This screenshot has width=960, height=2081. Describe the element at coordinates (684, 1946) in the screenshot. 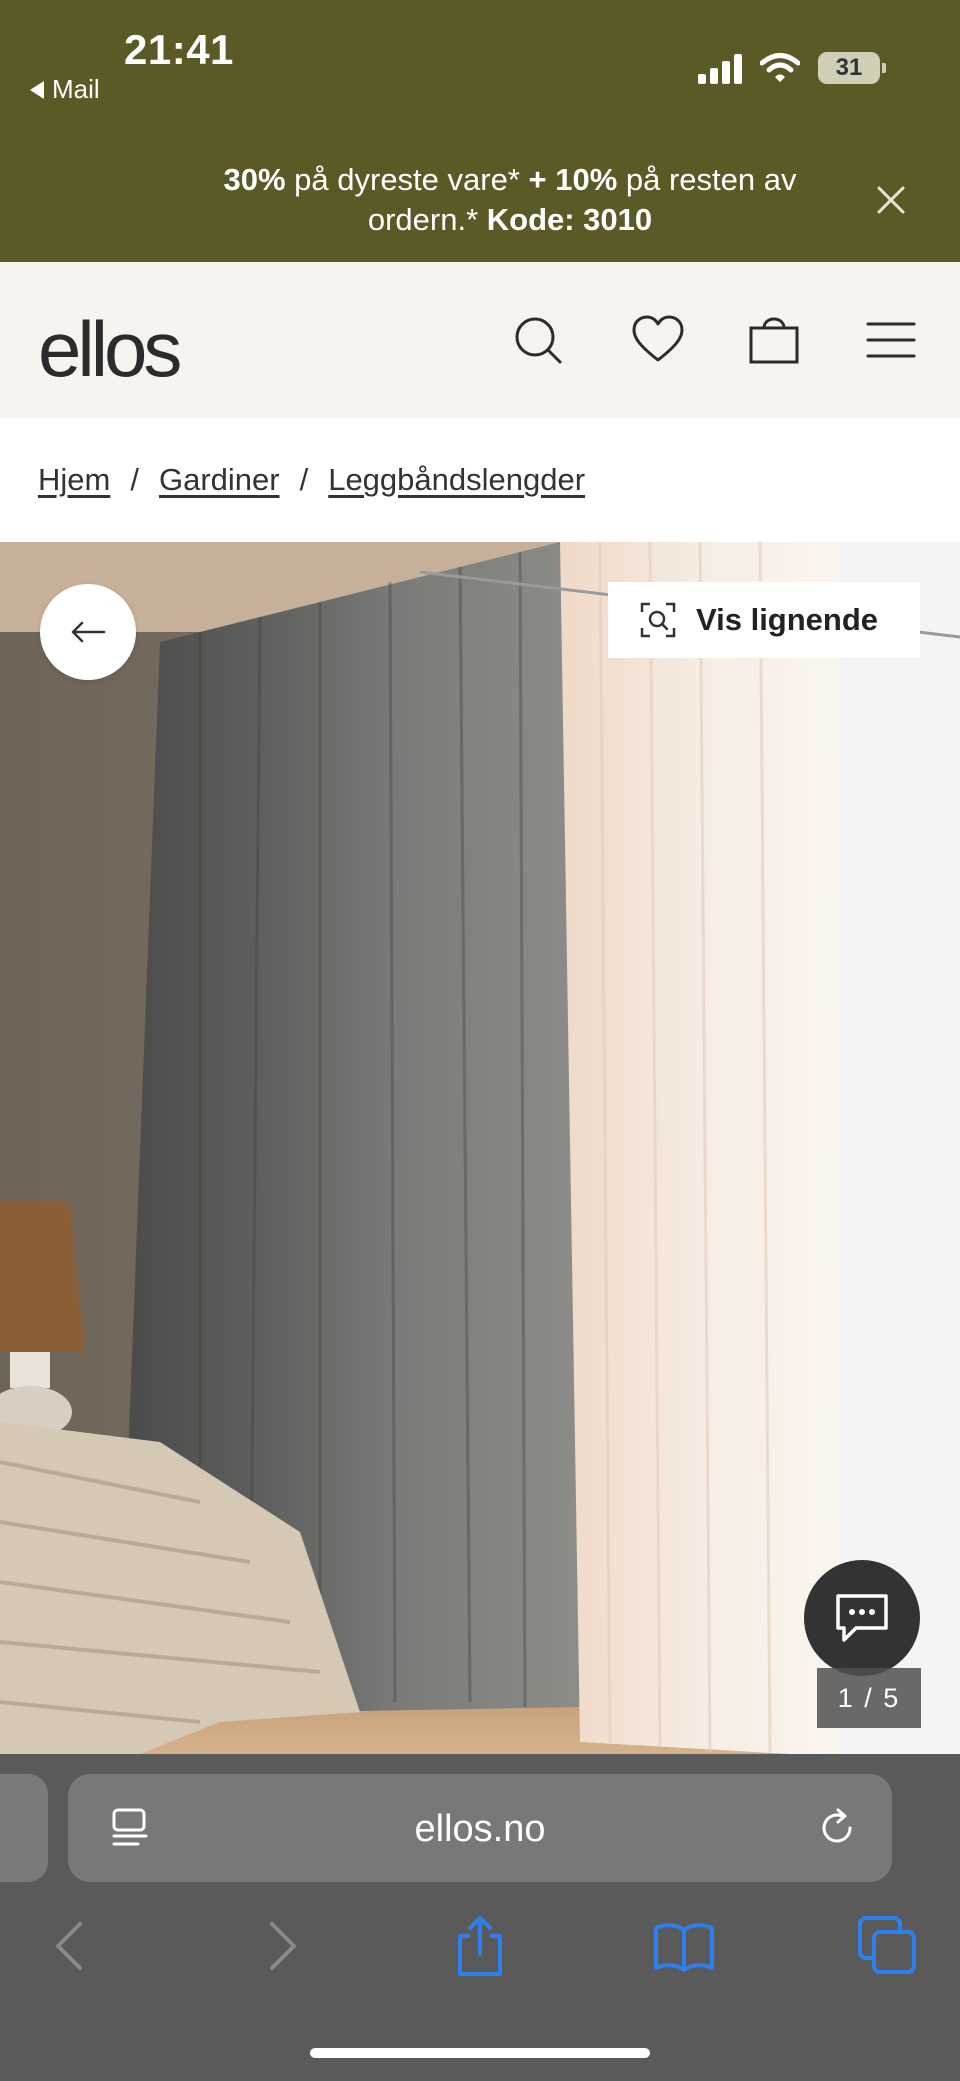

I see `bookmarks-icon` at that location.